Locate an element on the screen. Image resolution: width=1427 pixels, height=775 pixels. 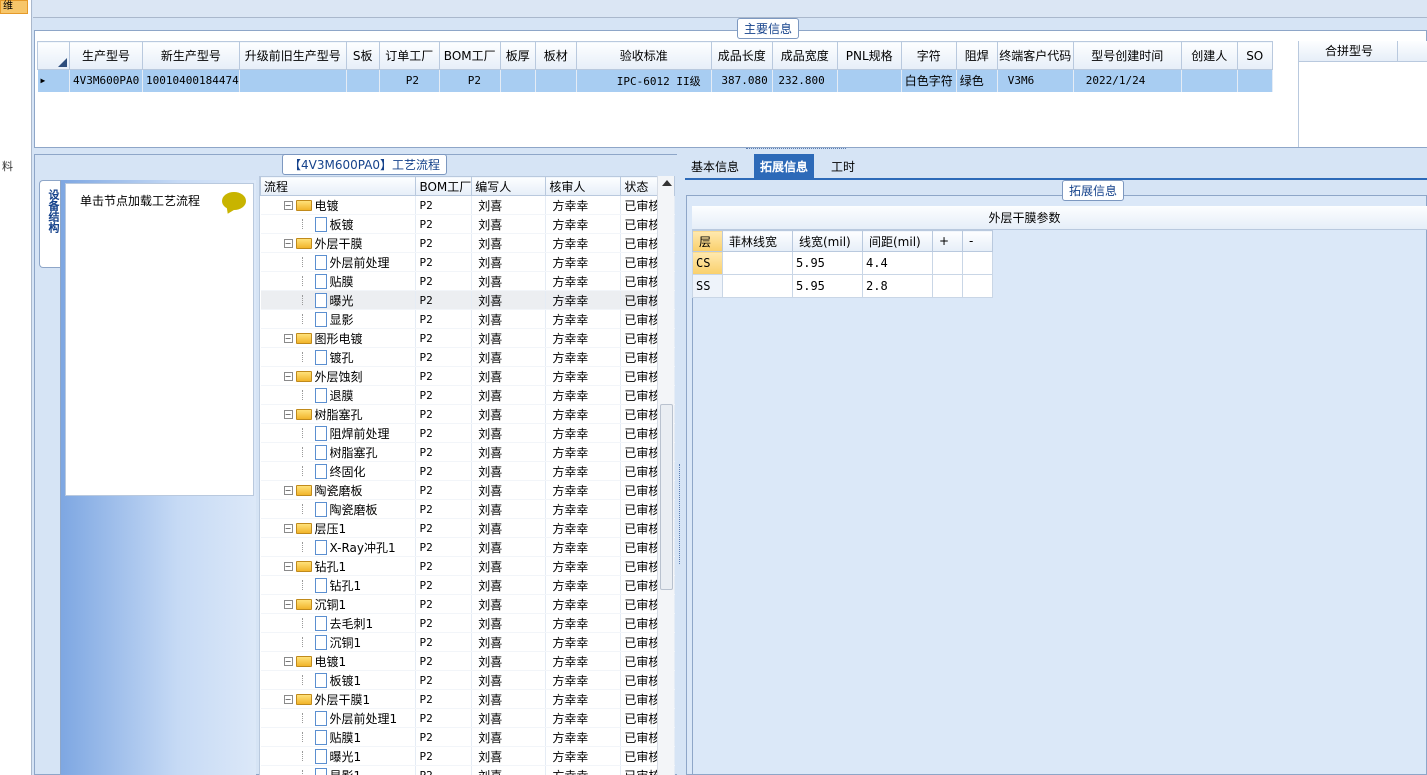
cell-flow-name: 板镀1 is located at coordinates (338, 680).